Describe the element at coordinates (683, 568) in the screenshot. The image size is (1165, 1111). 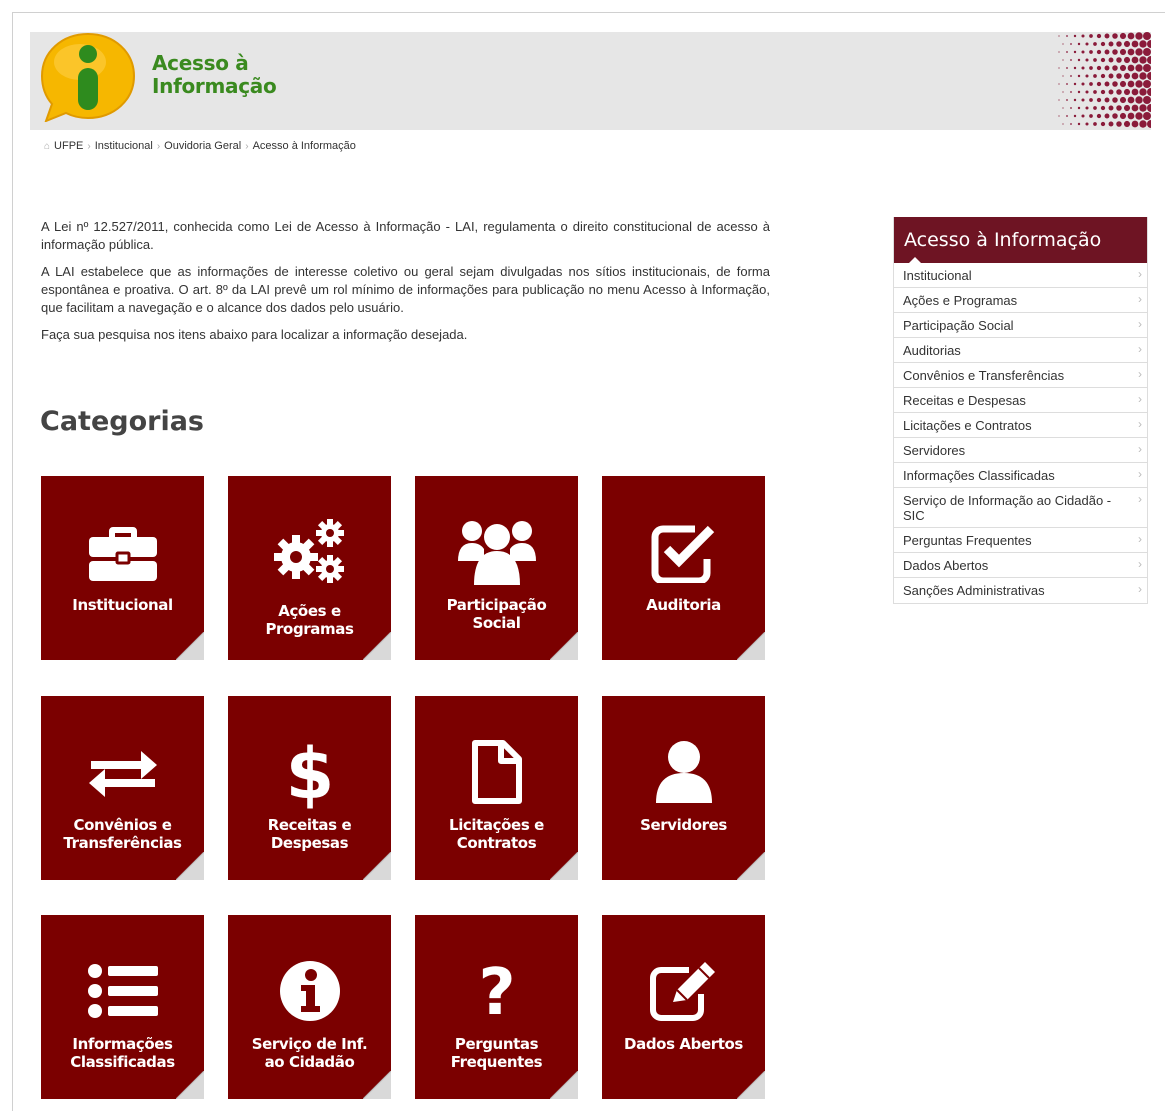
I see `tile-auditoria: Auditoria` at that location.